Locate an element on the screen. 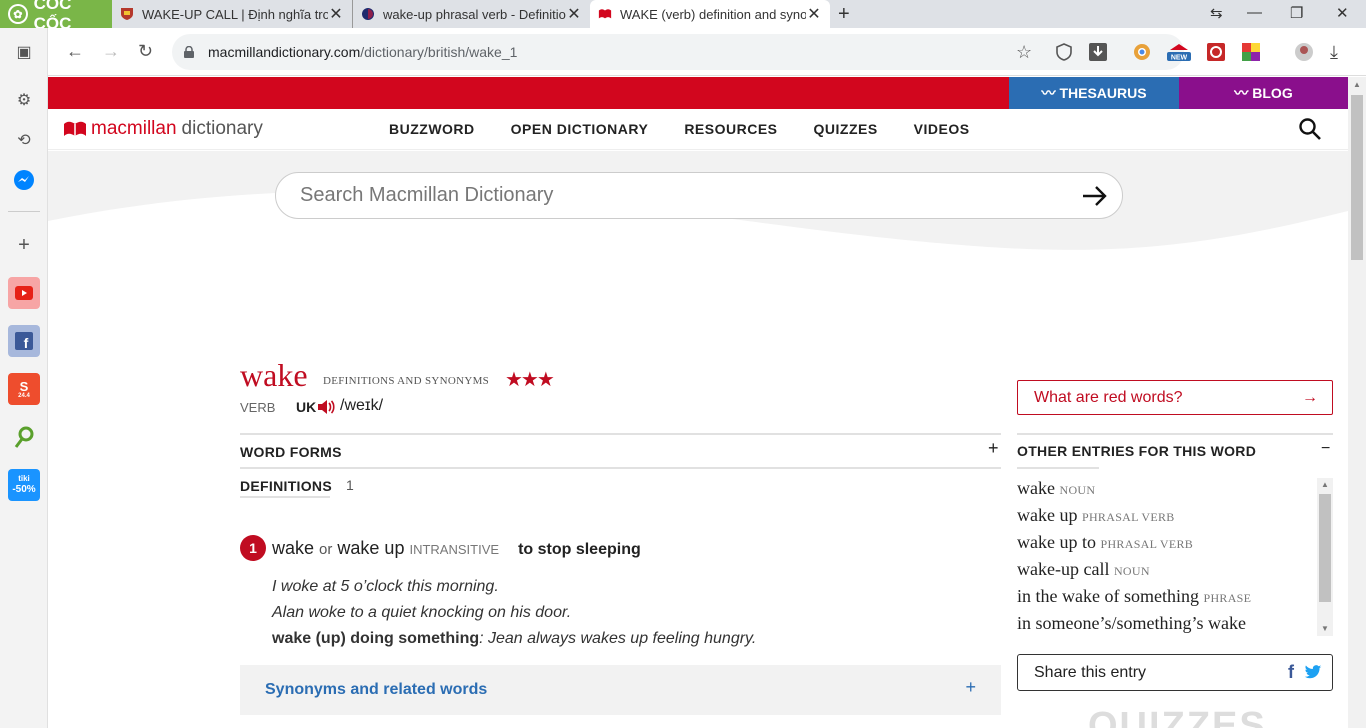 This screenshot has height=728, width=1366. tab-title: wake-up phrasal verb - Definition is located at coordinates (474, 14).